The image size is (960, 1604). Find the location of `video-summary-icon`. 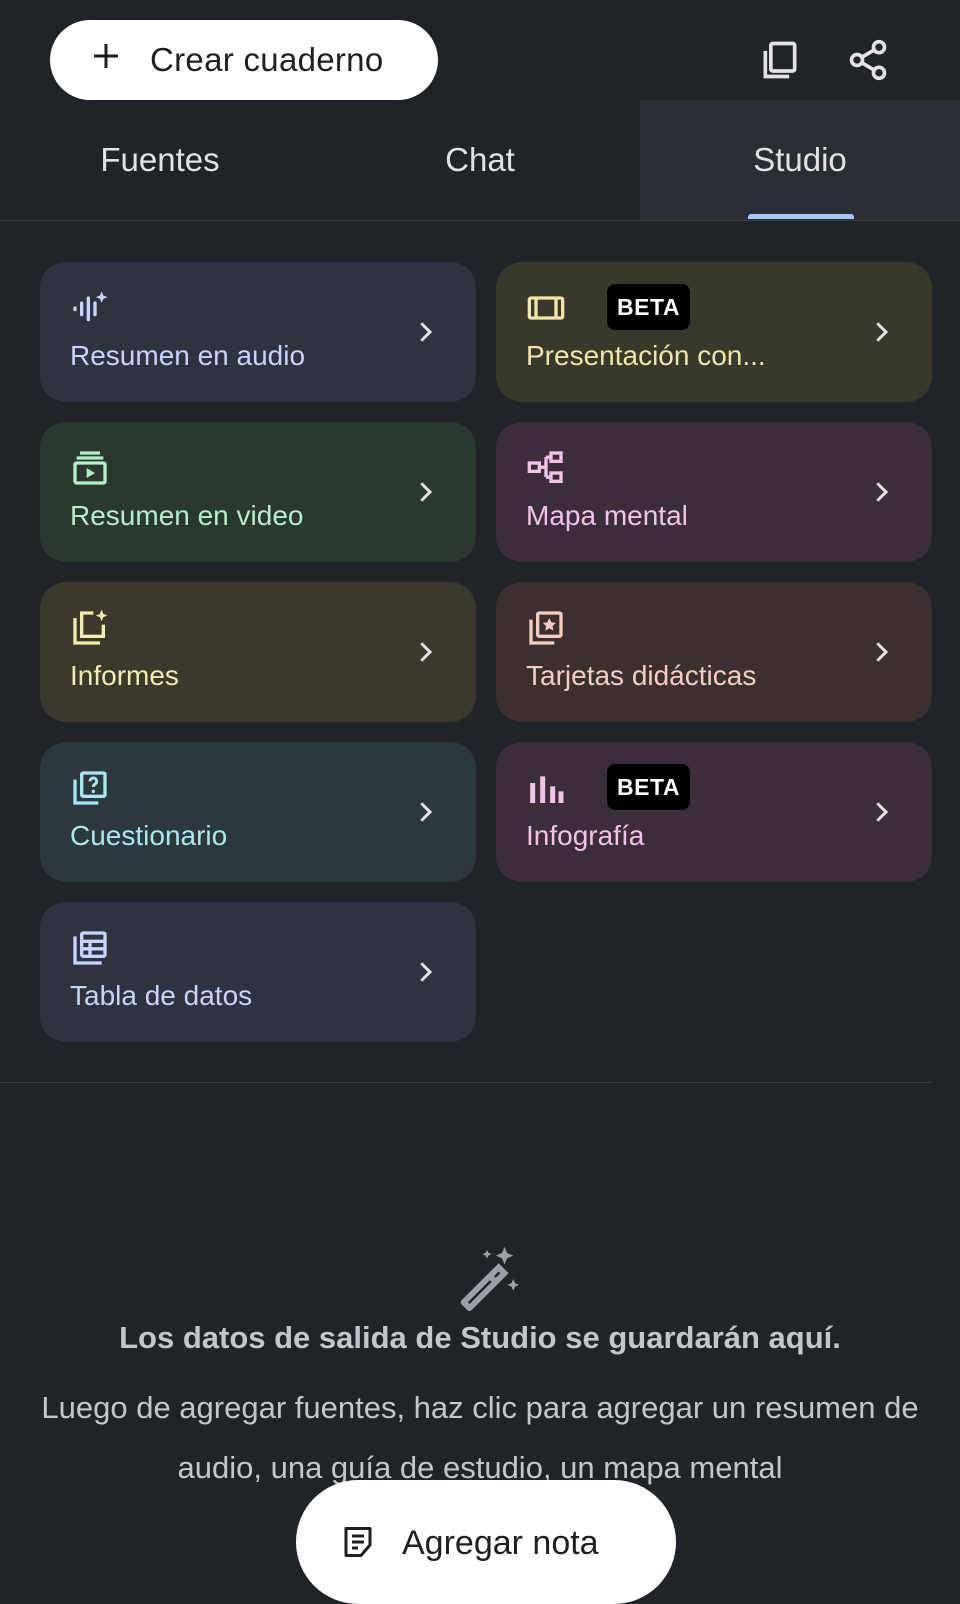

video-summary-icon is located at coordinates (90, 468).